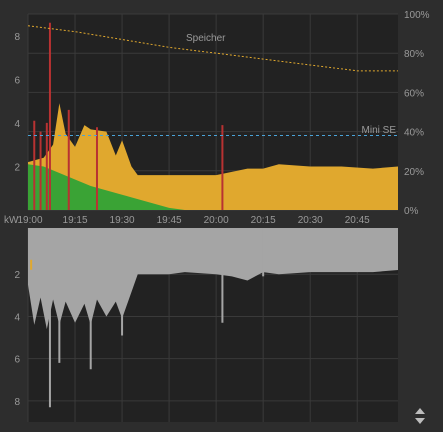  Describe the element at coordinates (420, 416) in the screenshot. I see `scroll-updown-icon` at that location.